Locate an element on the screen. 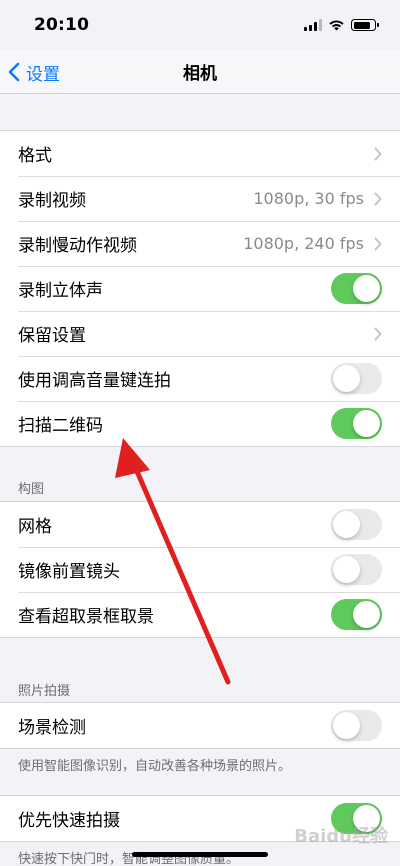 The width and height of the screenshot is (400, 866). status-bar: 20:10 is located at coordinates (200, 25).